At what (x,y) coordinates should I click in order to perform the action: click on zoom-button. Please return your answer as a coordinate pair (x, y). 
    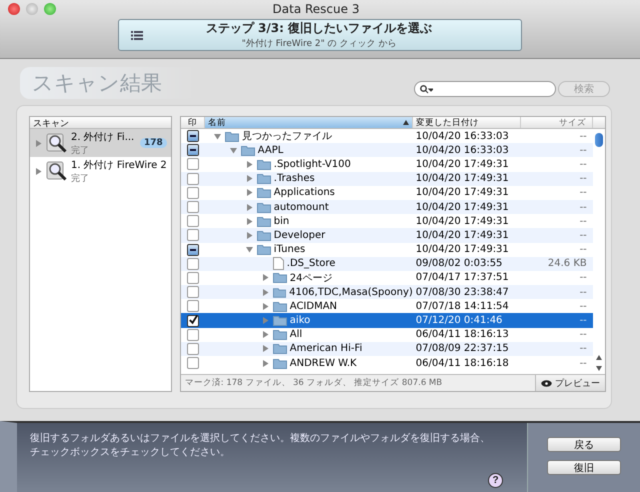
    Looking at the image, I should click on (50, 9).